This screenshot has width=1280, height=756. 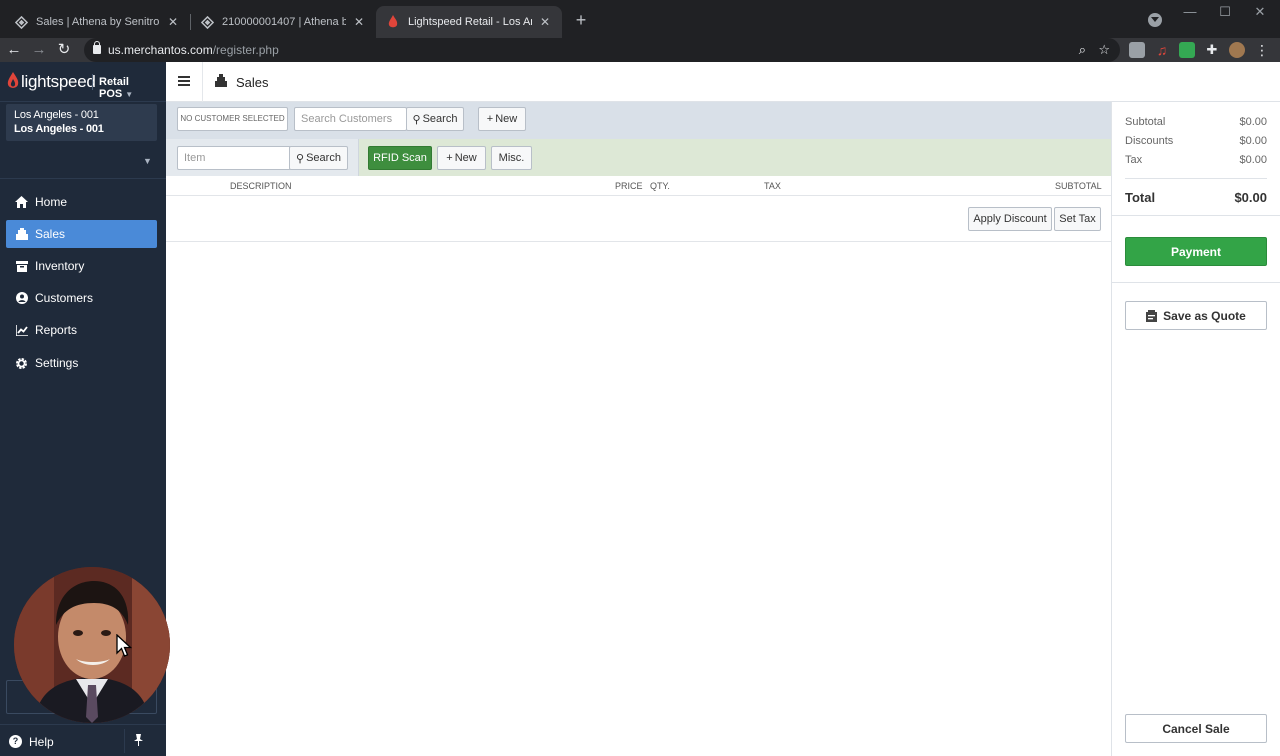 I want to click on help-icon: ?, so click(x=15, y=741).